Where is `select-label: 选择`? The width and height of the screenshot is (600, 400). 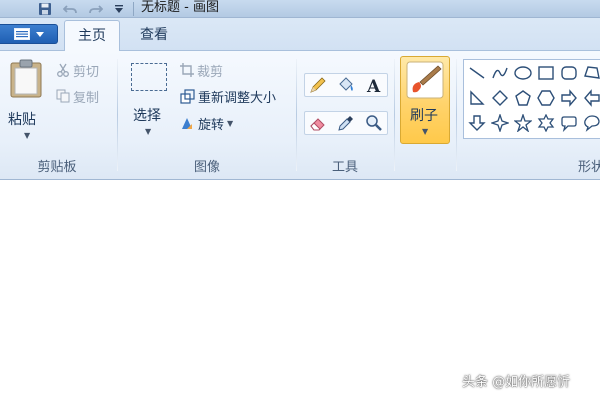 select-label: 选择 is located at coordinates (147, 116).